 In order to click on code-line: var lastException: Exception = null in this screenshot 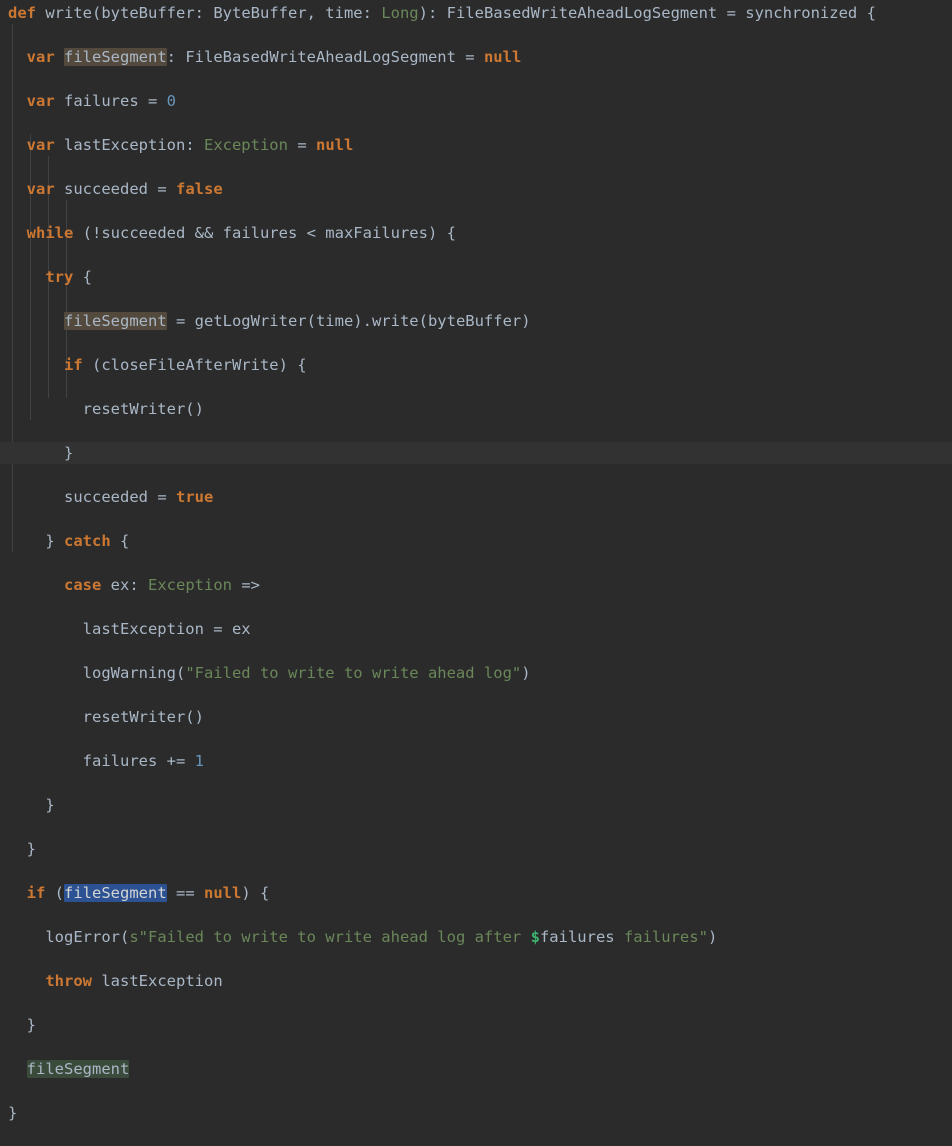, I will do `click(476, 145)`.